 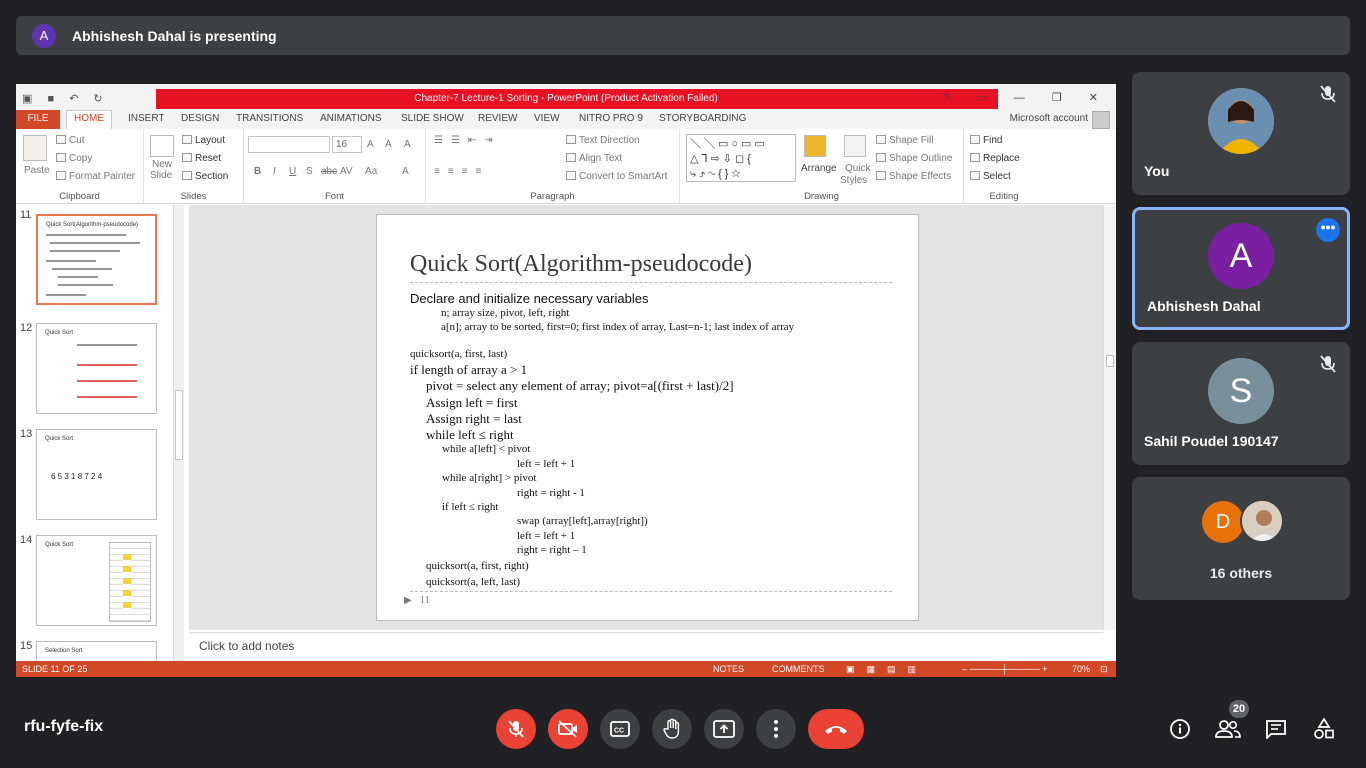 I want to click on participant-tile-sahil: S Sahil Poudel 190147, so click(x=1241, y=403).